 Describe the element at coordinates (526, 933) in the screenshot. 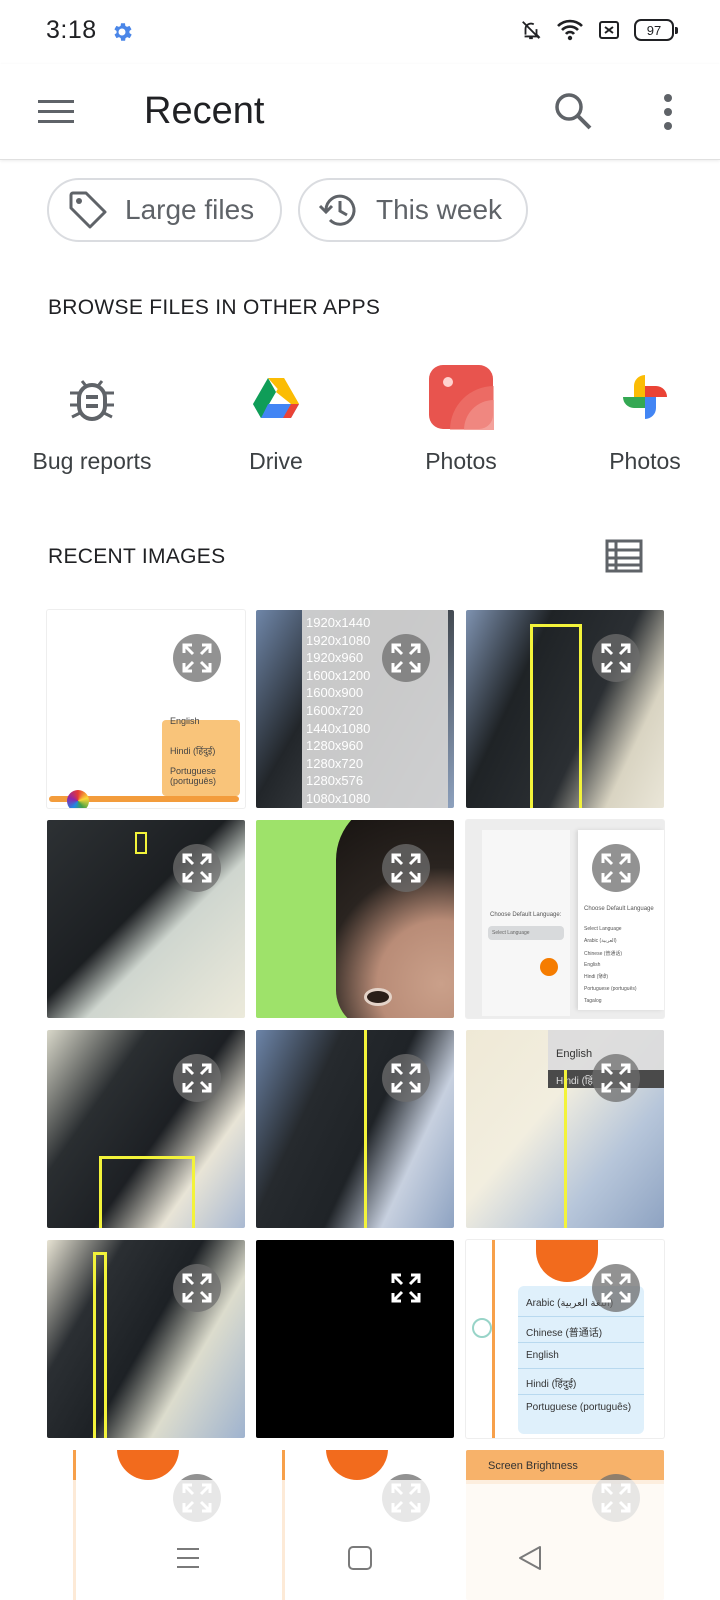

I see `thumb-text: Select Language` at that location.